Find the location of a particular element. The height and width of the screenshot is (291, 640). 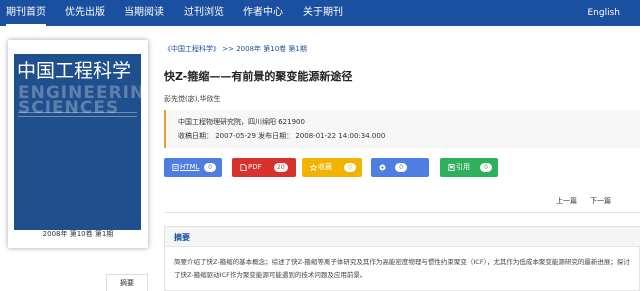

breadcrumb-issue: 2008年 第10卷 第1期 is located at coordinates (271, 49).